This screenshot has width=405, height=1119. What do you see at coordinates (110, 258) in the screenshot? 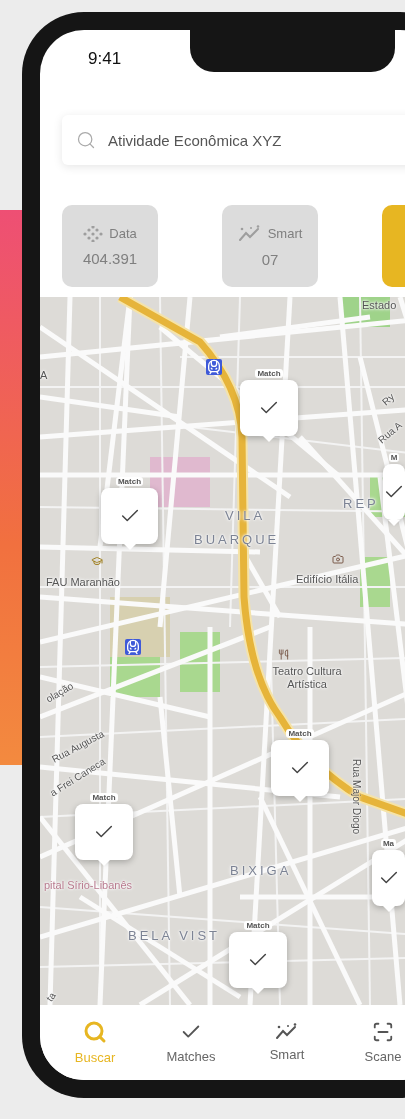
I see `card-value: 404.391` at bounding box center [110, 258].